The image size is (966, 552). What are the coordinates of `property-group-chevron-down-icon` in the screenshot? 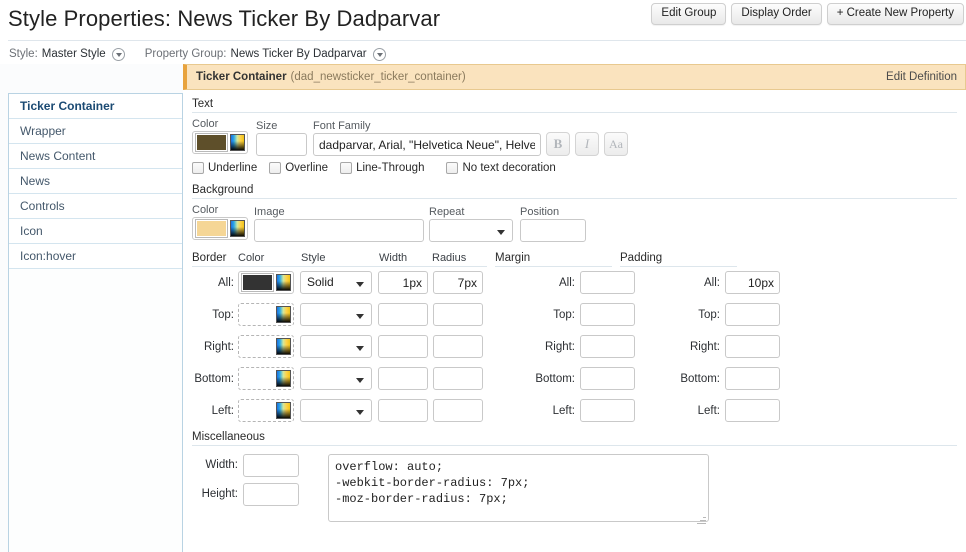 It's located at (379, 54).